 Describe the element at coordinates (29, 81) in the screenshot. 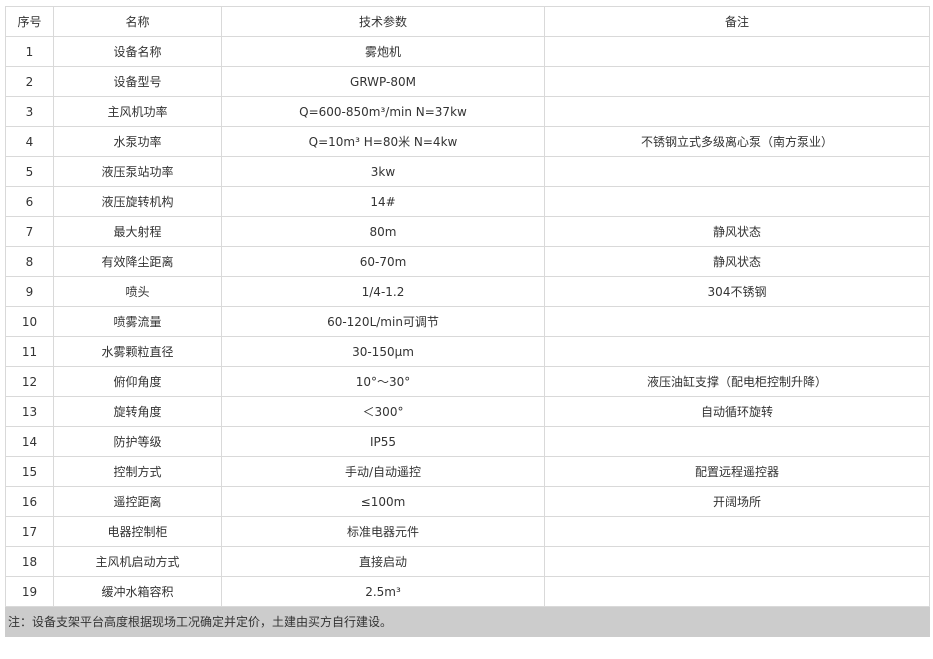

I see `cell-no: 2` at that location.